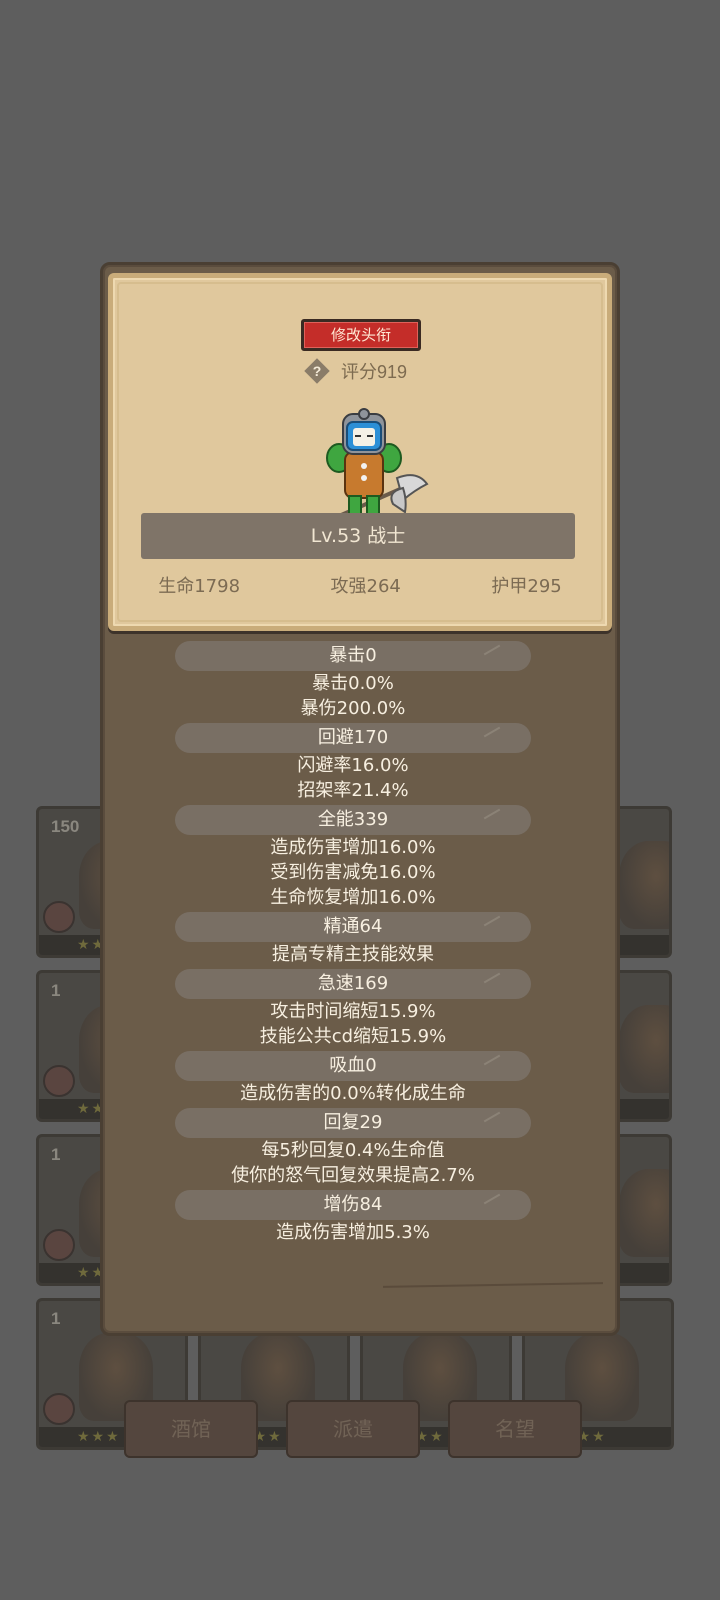 The image size is (720, 1600). I want to click on level-class-banner: Lv.53 战士, so click(358, 536).